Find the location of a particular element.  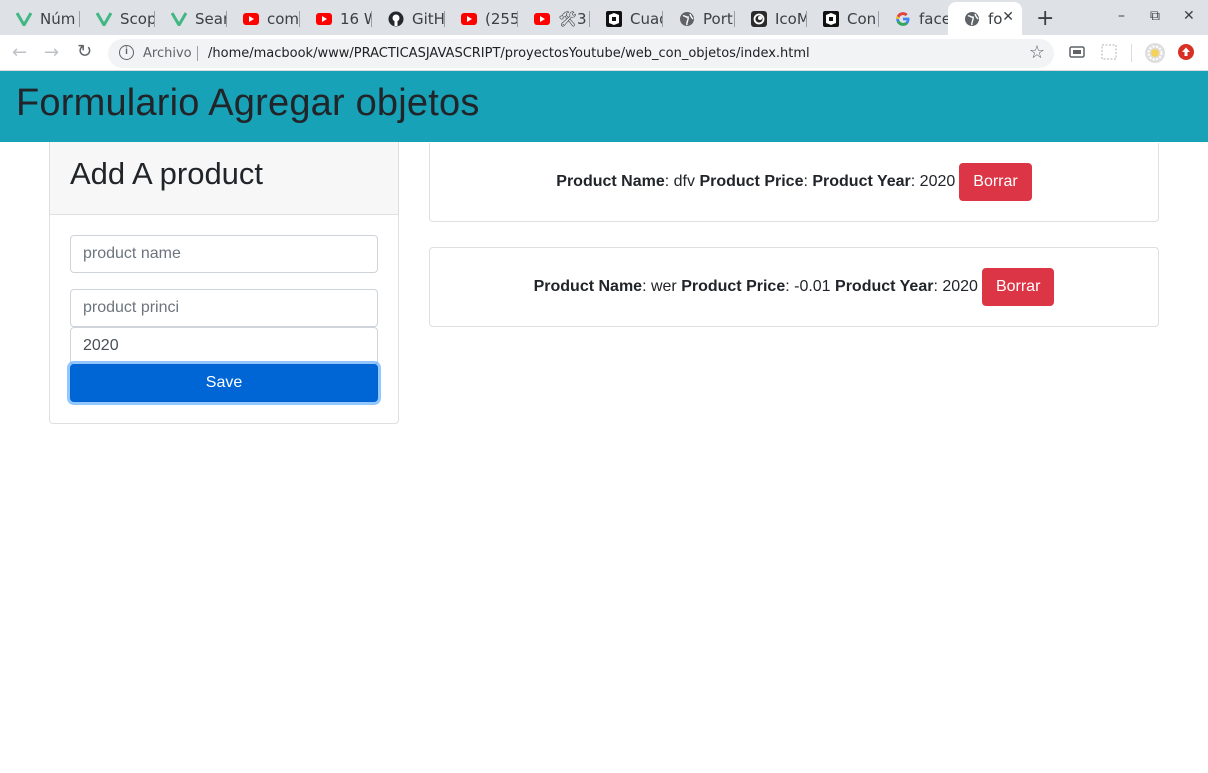

product-name-value: wer is located at coordinates (663, 286).